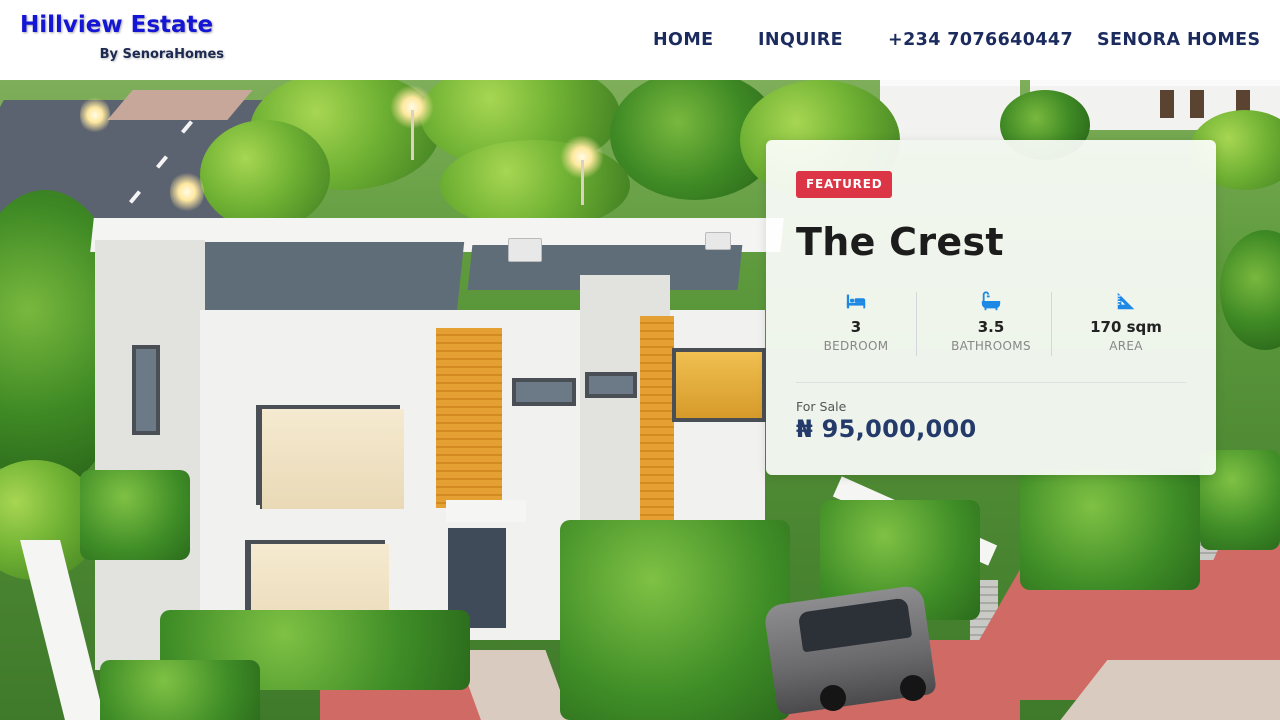  Describe the element at coordinates (486, 511) in the screenshot. I see `door-canopy` at that location.